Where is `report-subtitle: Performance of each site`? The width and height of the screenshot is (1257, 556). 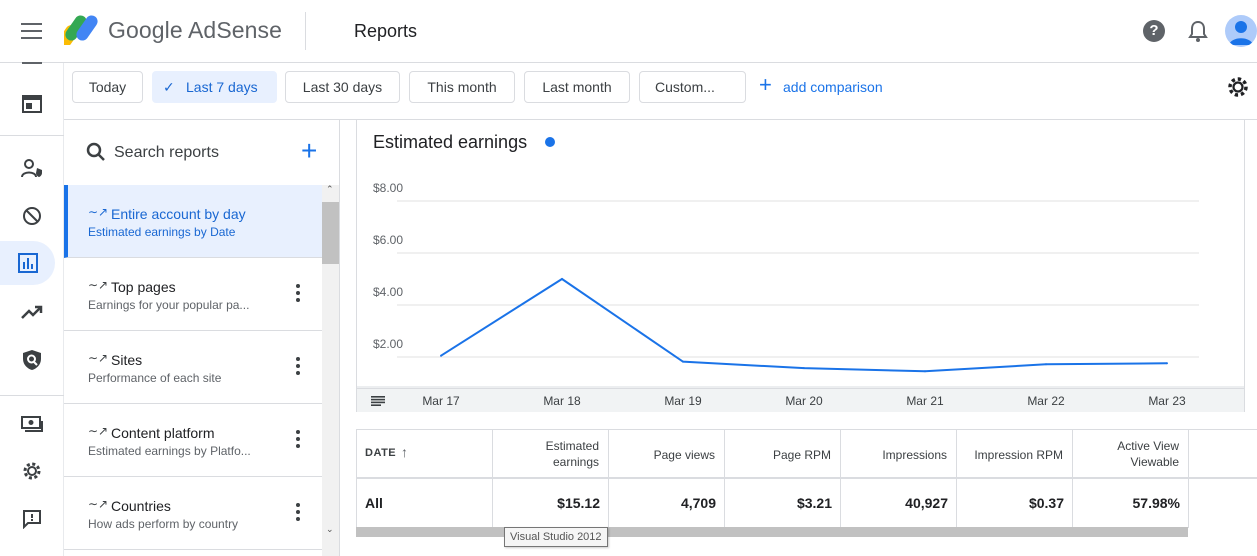
report-subtitle: Performance of each site is located at coordinates (155, 378).